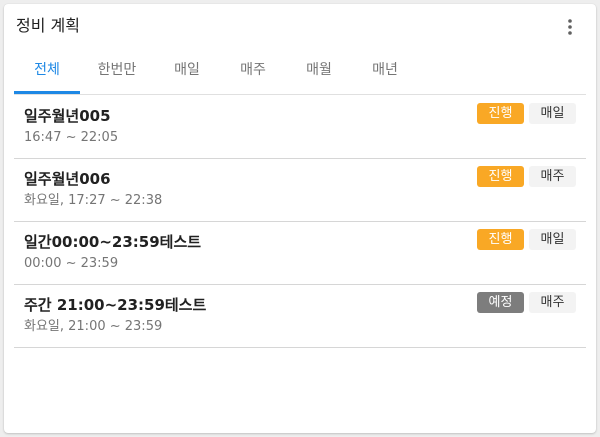  Describe the element at coordinates (385, 70) in the screenshot. I see `tab-yearly: 매년` at that location.